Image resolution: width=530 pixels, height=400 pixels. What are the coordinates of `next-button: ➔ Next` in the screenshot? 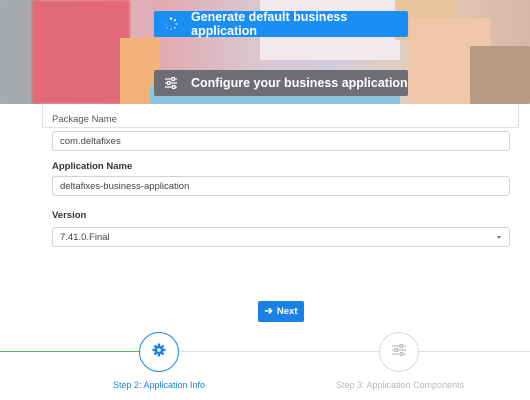 It's located at (281, 311).